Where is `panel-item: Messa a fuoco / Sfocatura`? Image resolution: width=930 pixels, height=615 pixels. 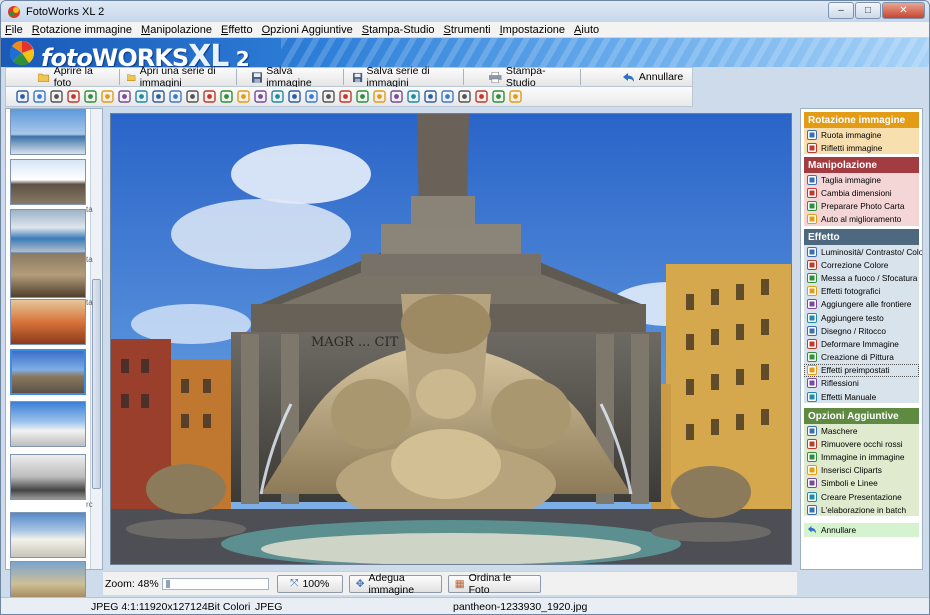 panel-item: Messa a fuoco / Sfocatura is located at coordinates (861, 277).